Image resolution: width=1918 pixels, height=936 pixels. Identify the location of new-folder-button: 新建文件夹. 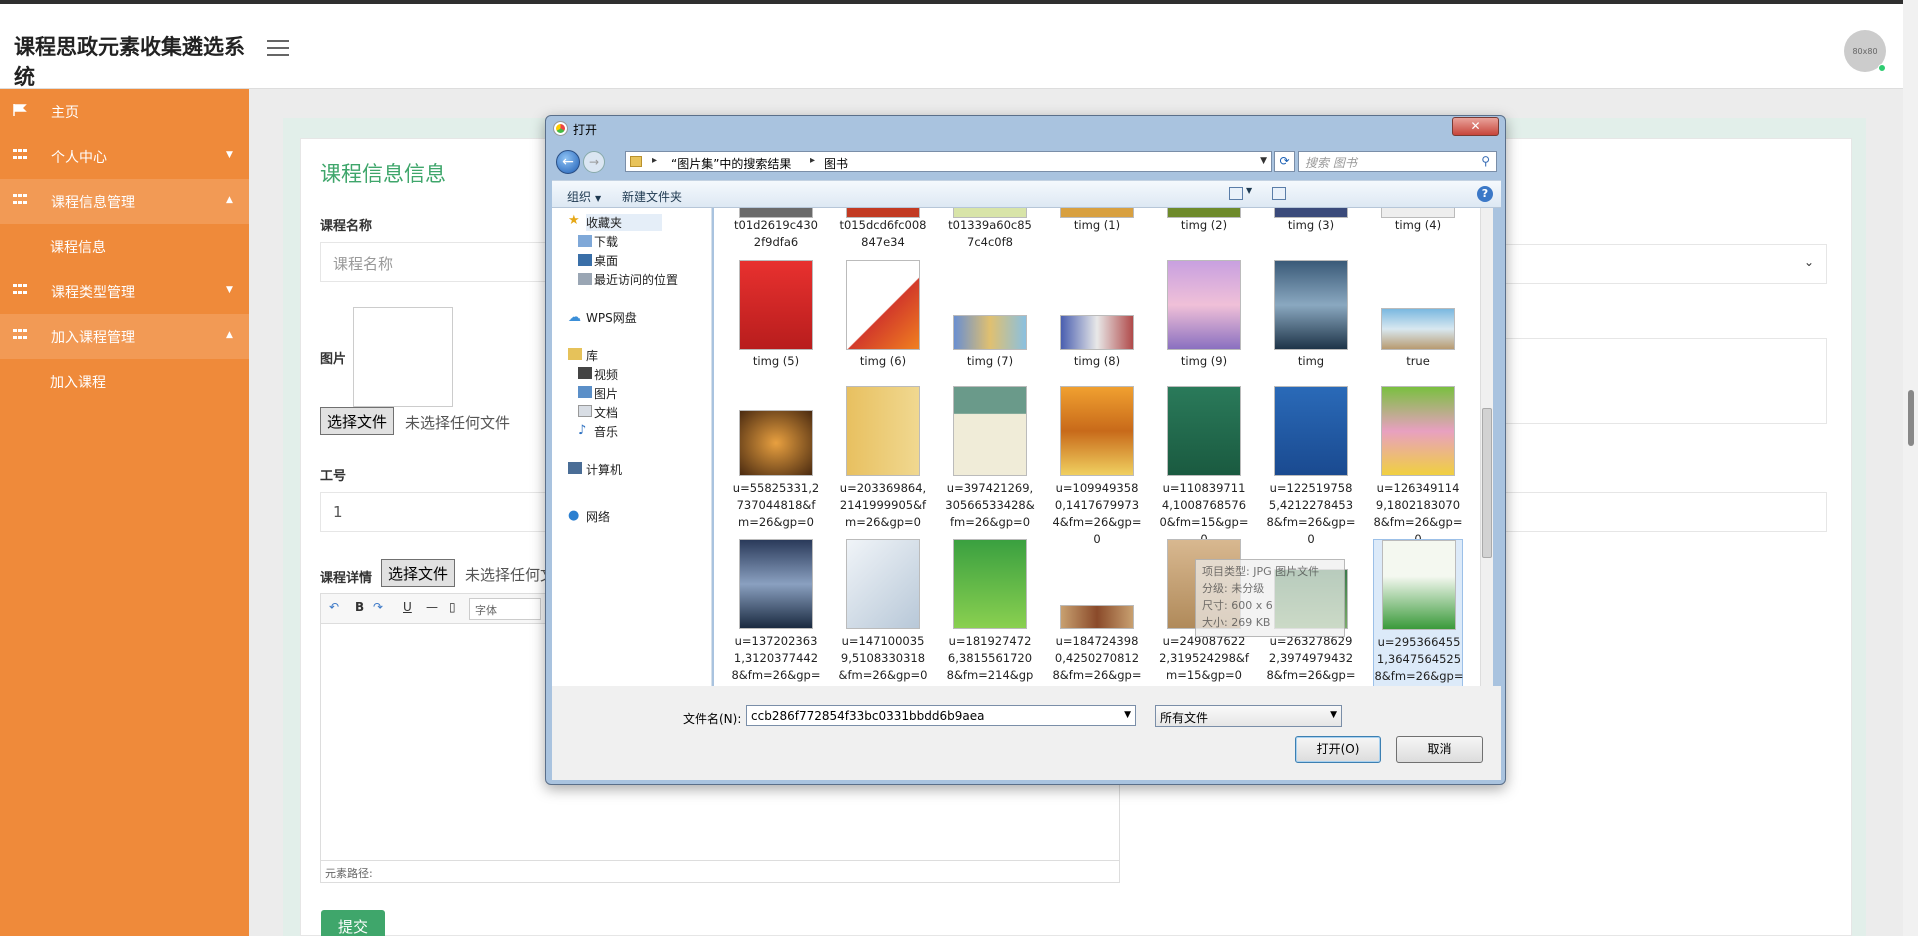
(652, 196).